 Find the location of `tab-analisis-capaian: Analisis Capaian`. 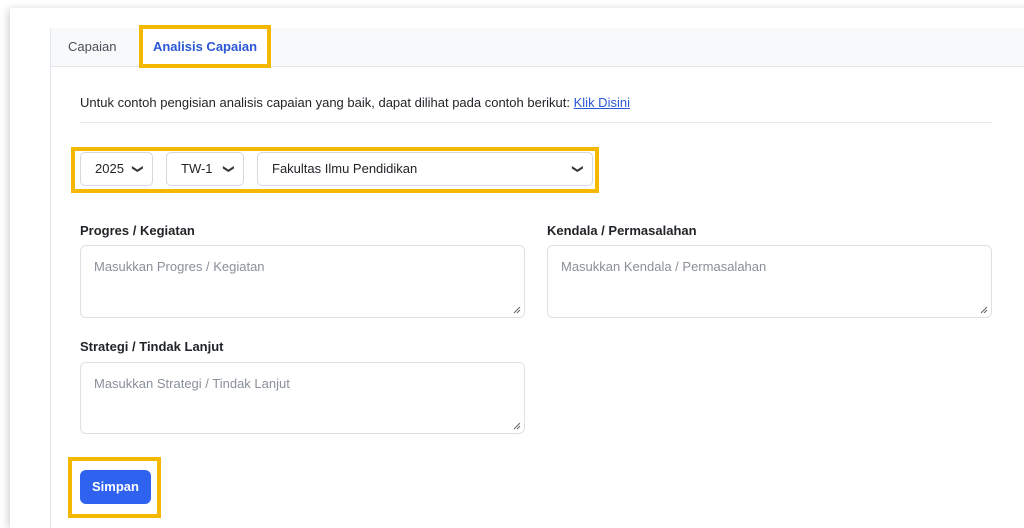

tab-analisis-capaian: Analisis Capaian is located at coordinates (205, 47).